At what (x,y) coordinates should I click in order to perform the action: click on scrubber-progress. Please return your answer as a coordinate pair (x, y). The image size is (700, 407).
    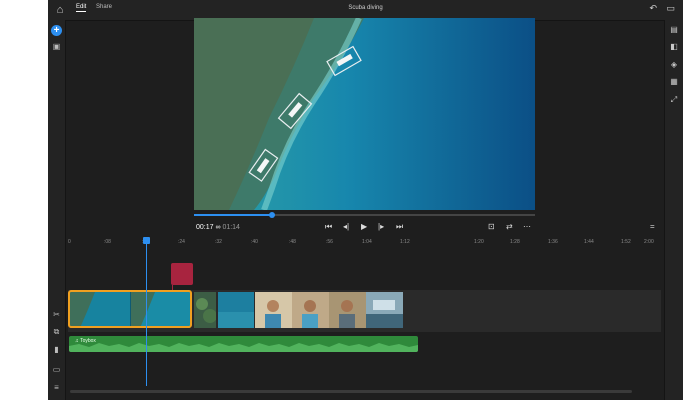
    Looking at the image, I should click on (233, 215).